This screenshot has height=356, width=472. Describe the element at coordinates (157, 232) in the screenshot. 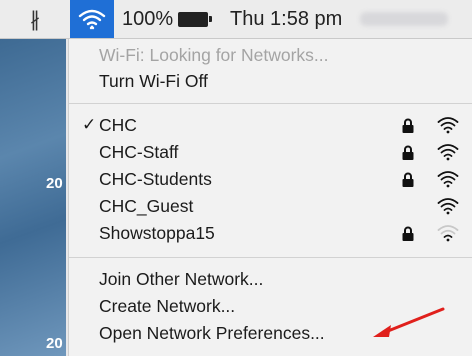

I see `network-name: Showstoppa15` at that location.